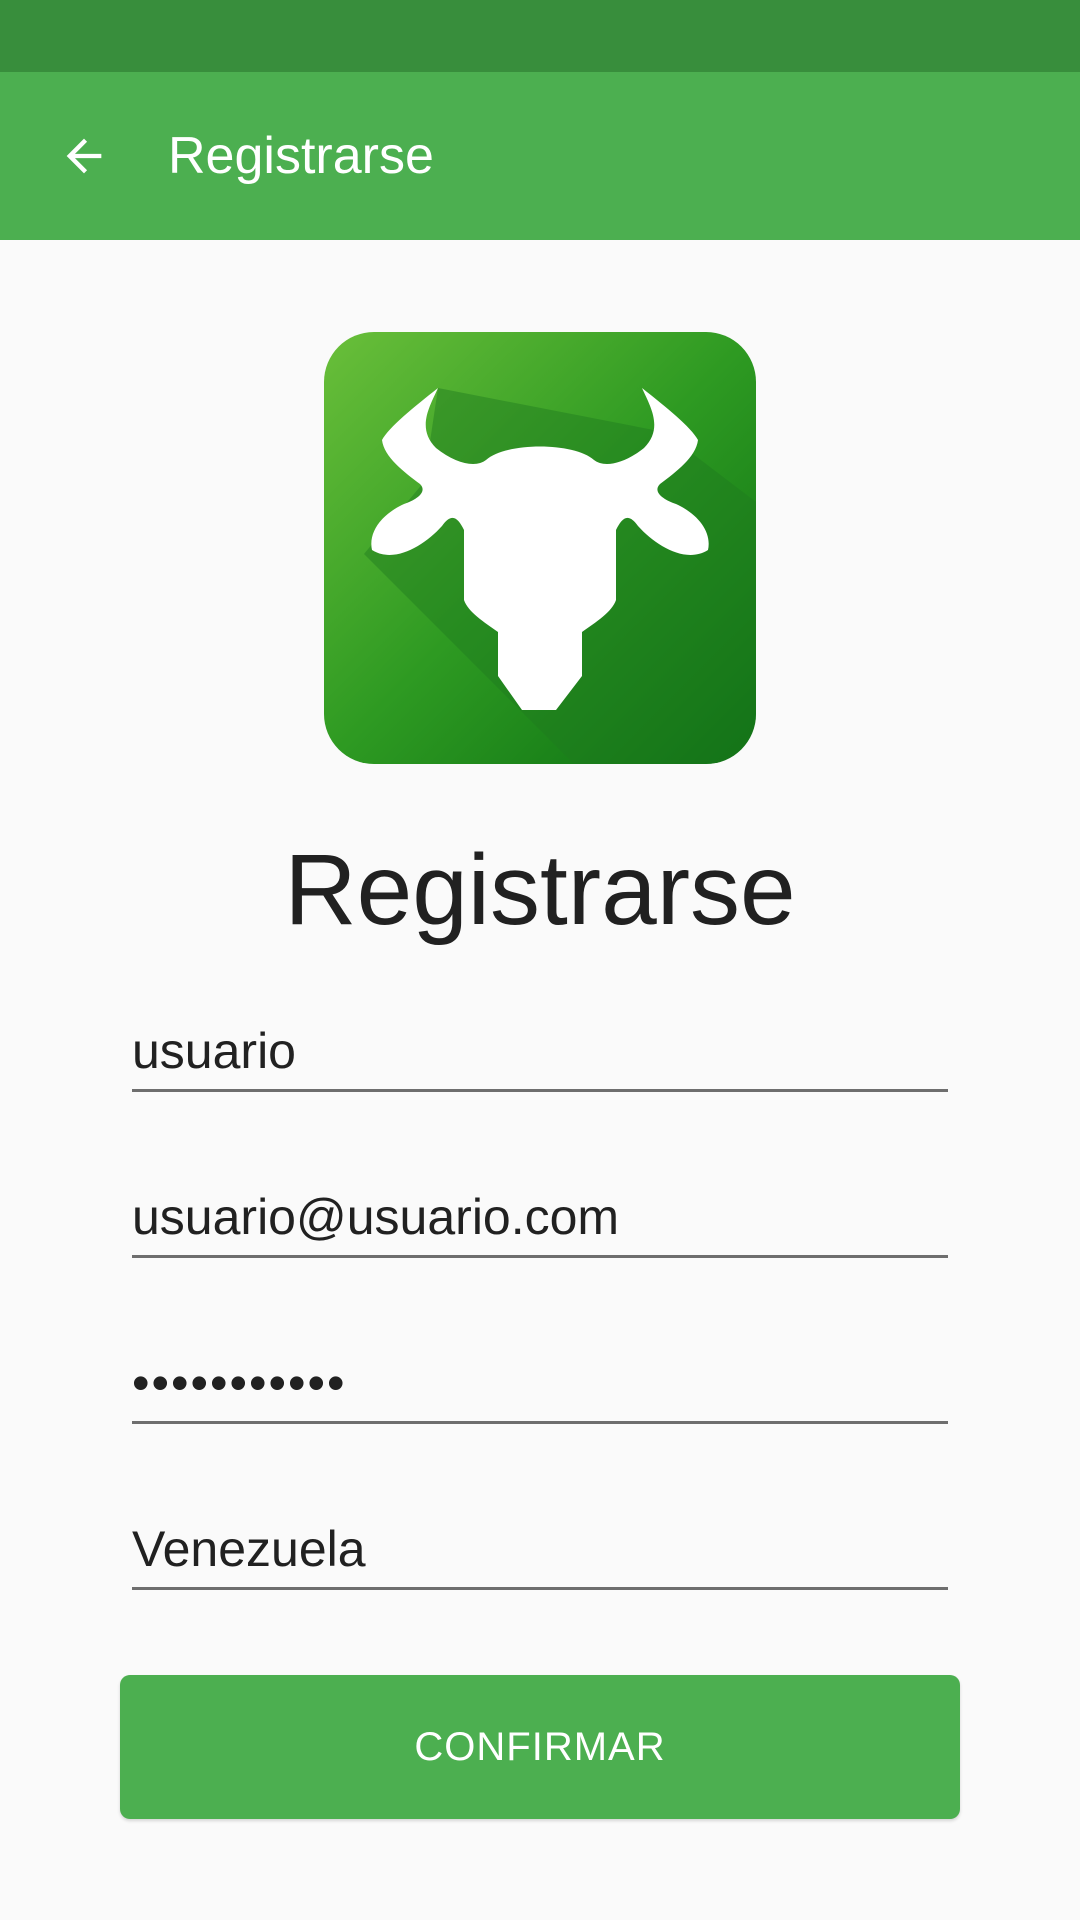  I want to click on page-title: Registrarse, so click(540, 890).